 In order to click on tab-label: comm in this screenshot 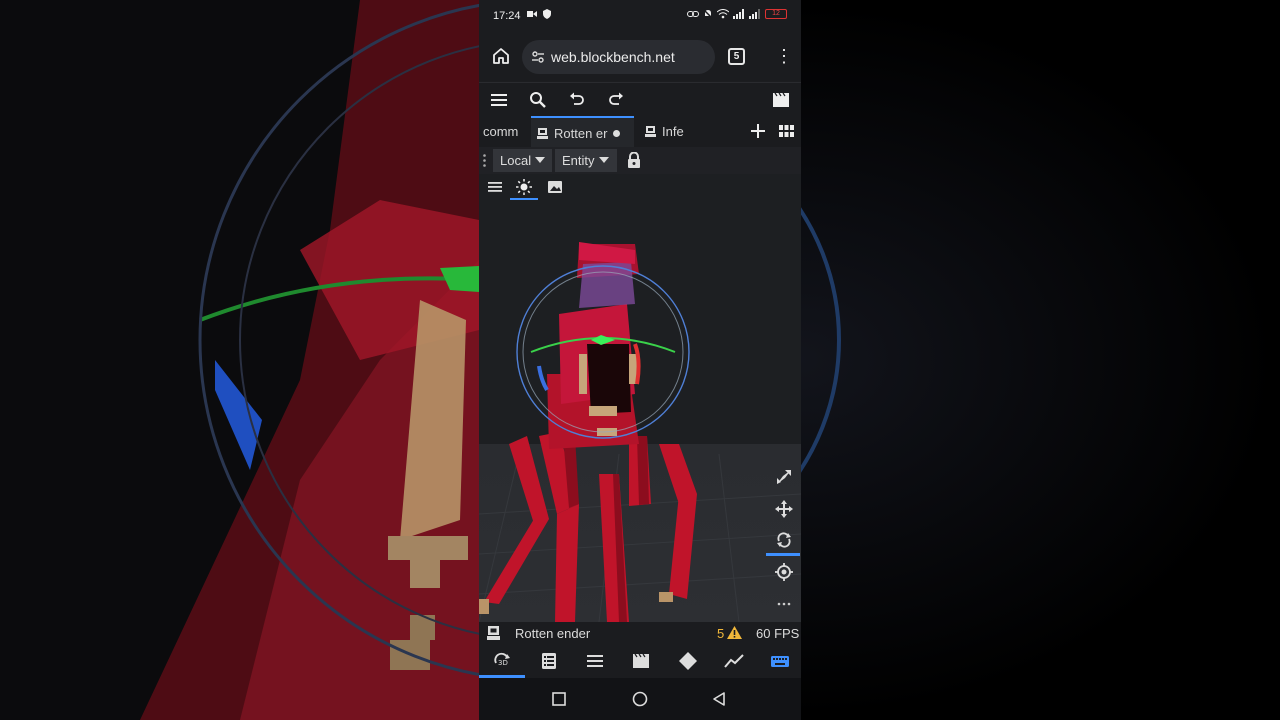, I will do `click(501, 131)`.